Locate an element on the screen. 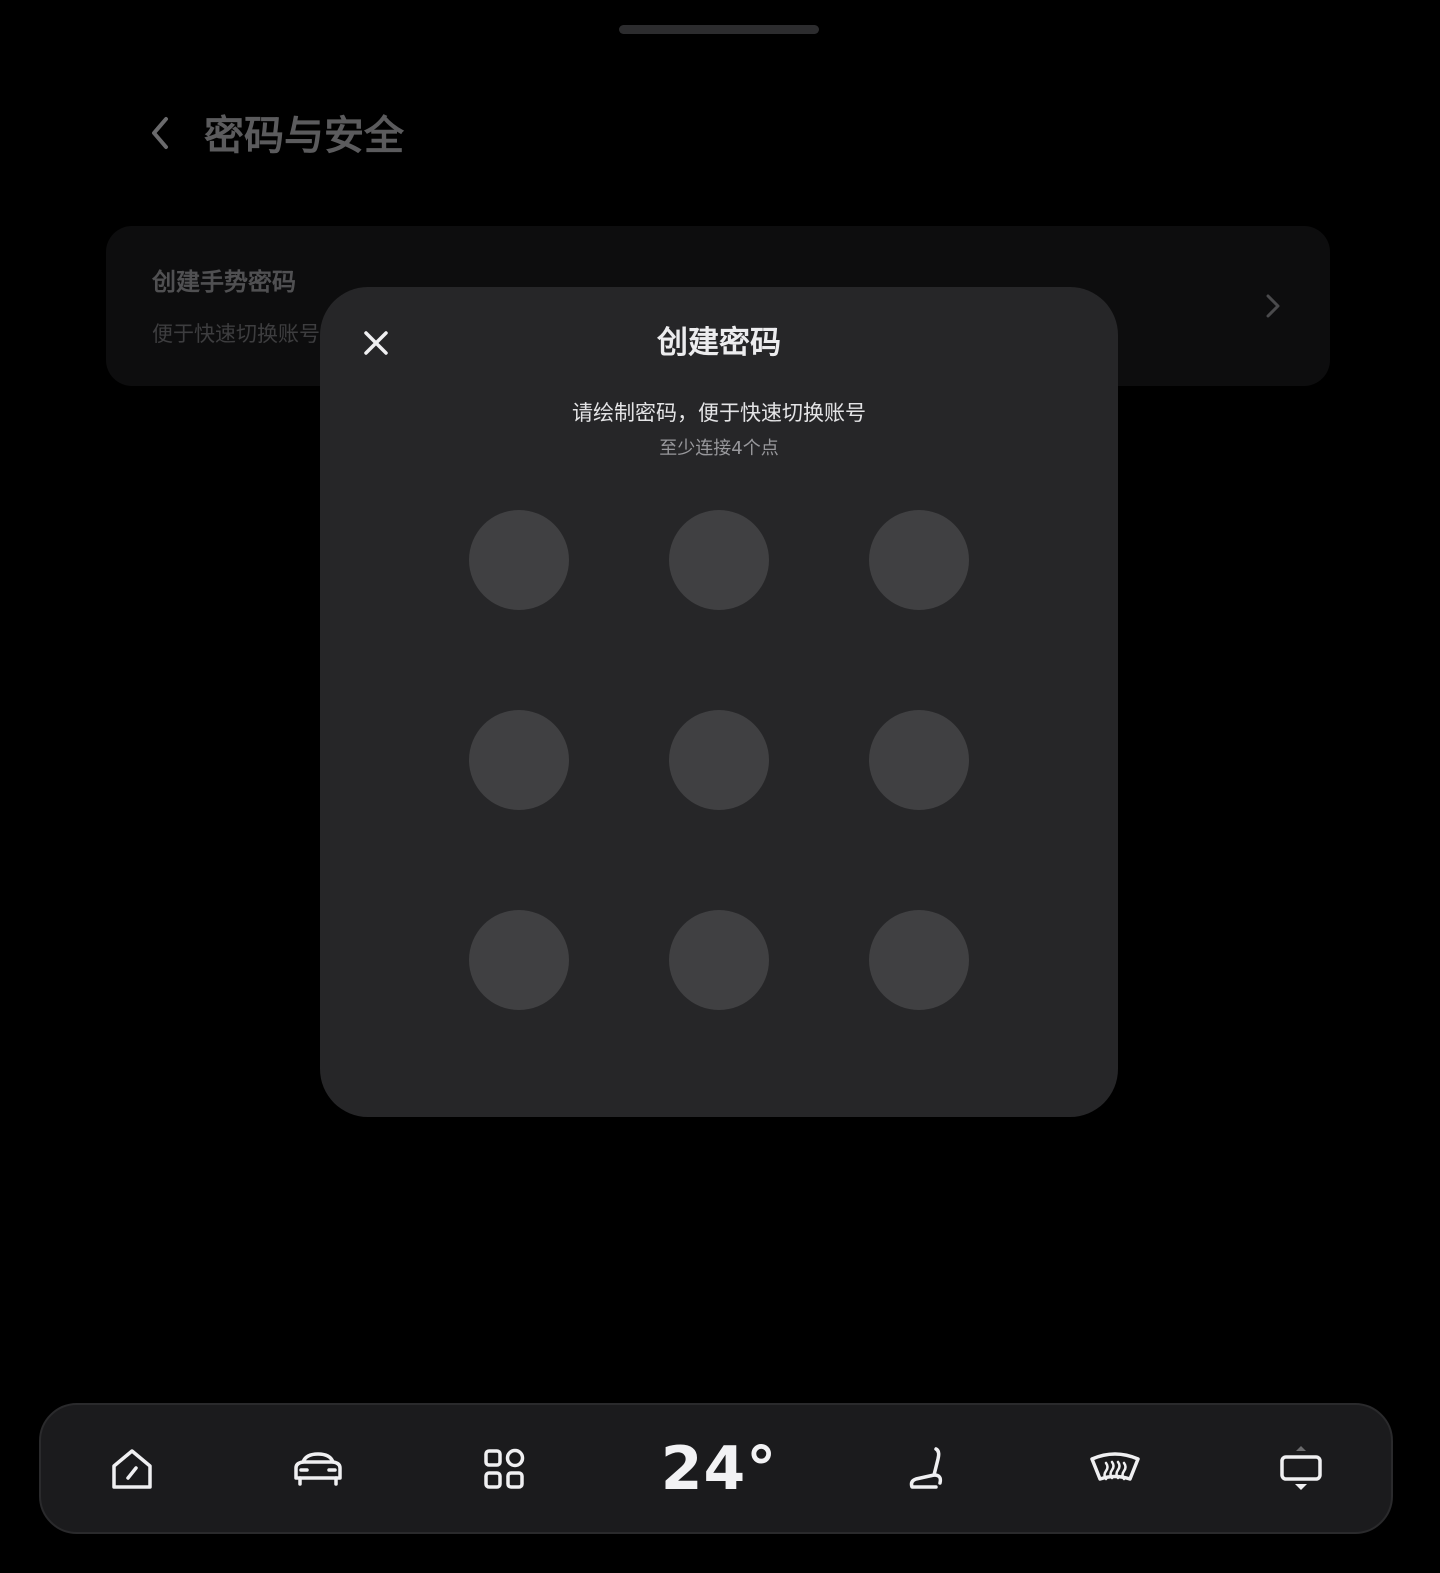 The image size is (1440, 1573). setting-title: 创建手势密码 is located at coordinates (224, 282).